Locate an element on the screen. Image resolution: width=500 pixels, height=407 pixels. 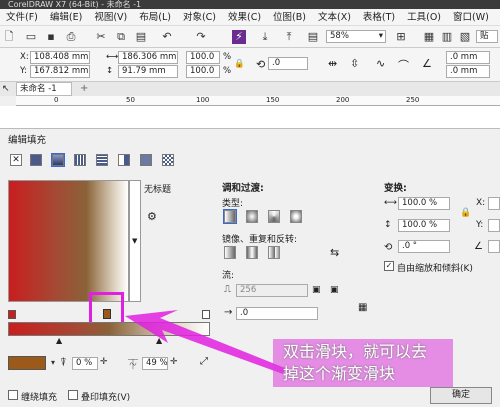
overprint-checkbox is located at coordinates (73, 395).